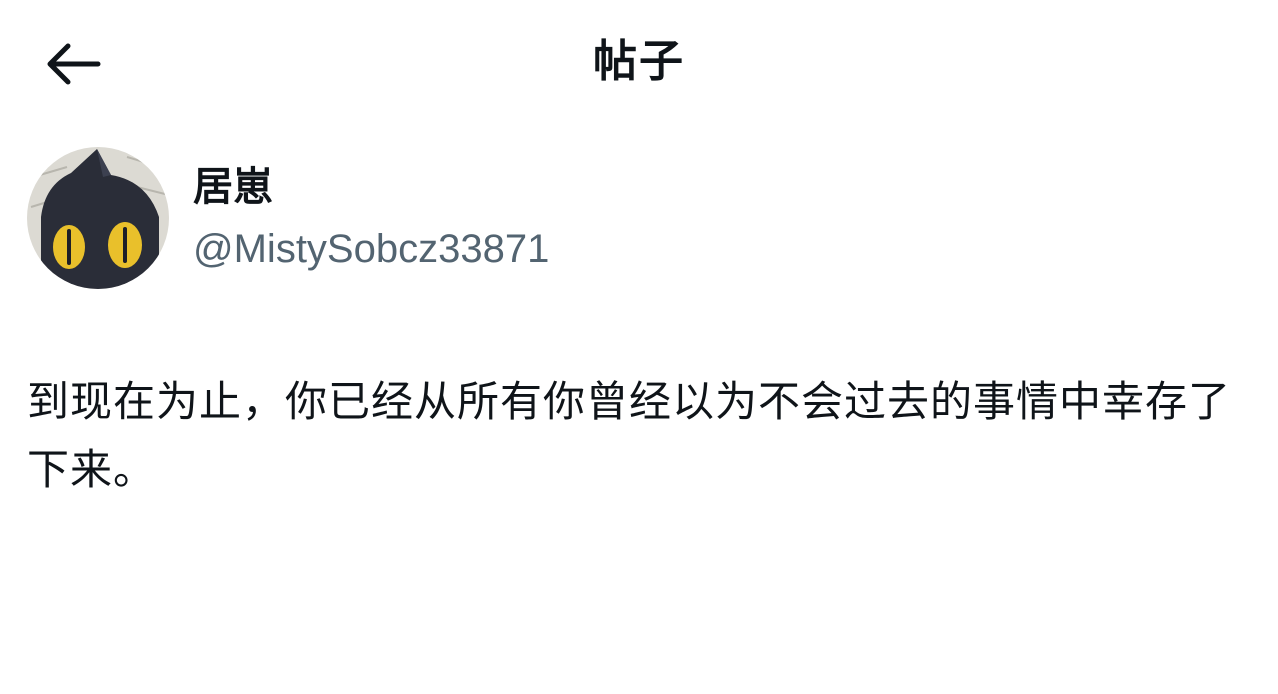 The height and width of the screenshot is (694, 1278). Describe the element at coordinates (233, 187) in the screenshot. I see `display-name: 居崽` at that location.